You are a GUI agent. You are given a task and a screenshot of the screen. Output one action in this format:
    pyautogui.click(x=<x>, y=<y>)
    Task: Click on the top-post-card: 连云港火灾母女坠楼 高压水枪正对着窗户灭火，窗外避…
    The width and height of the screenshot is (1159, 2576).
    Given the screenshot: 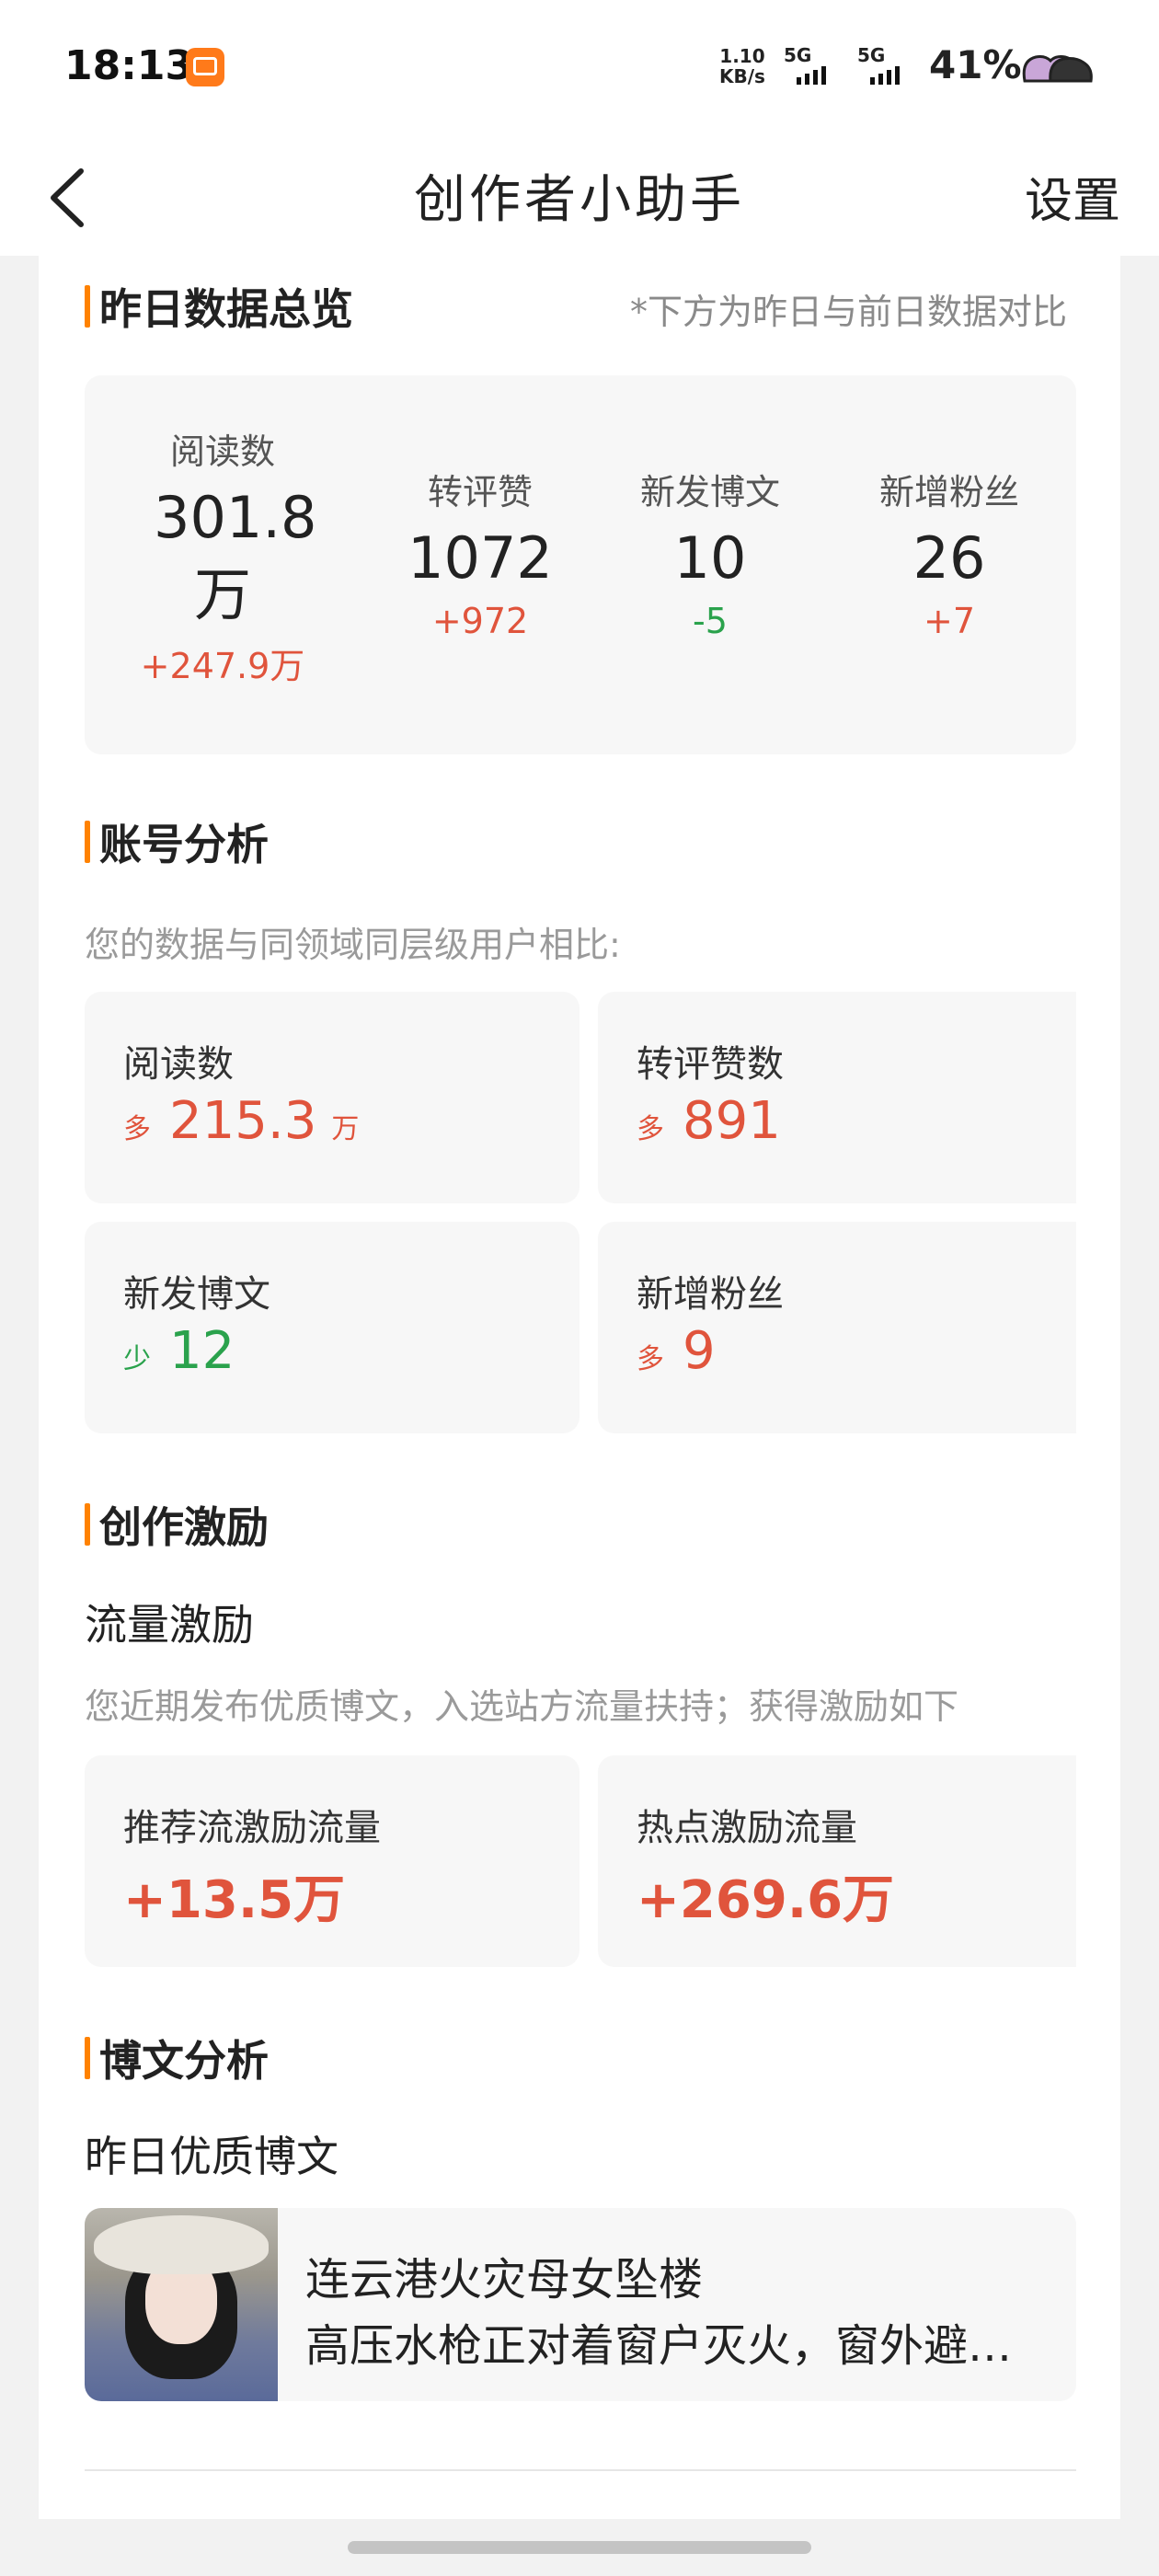 What is the action you would take?
    pyautogui.click(x=580, y=2304)
    